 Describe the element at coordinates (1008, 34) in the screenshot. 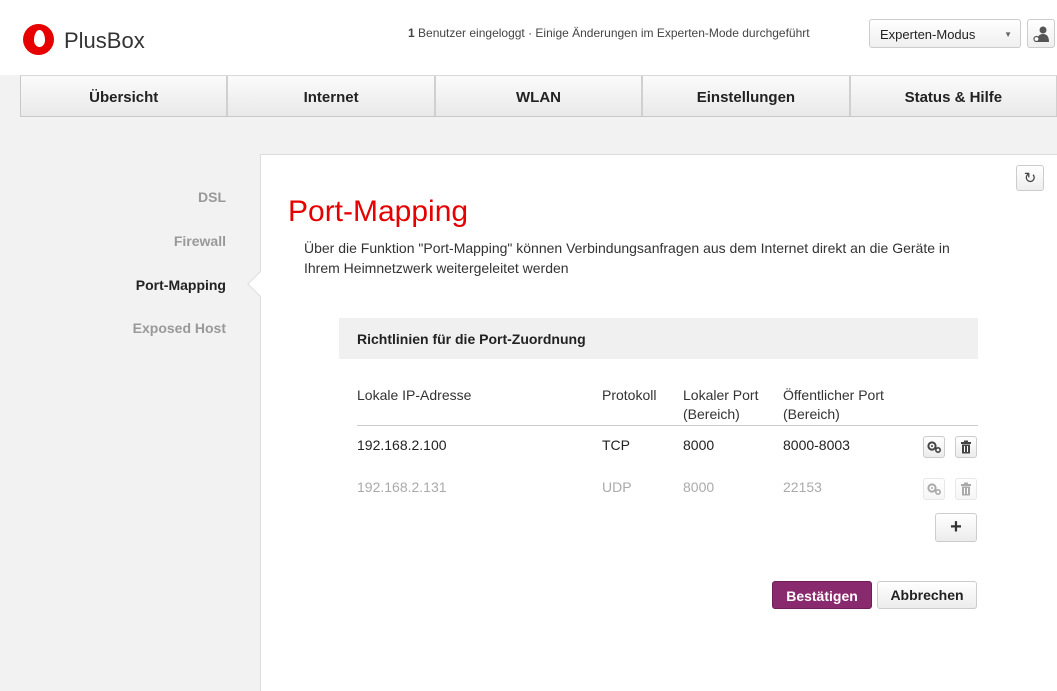

I see `chevron-down-icon: ▼` at that location.